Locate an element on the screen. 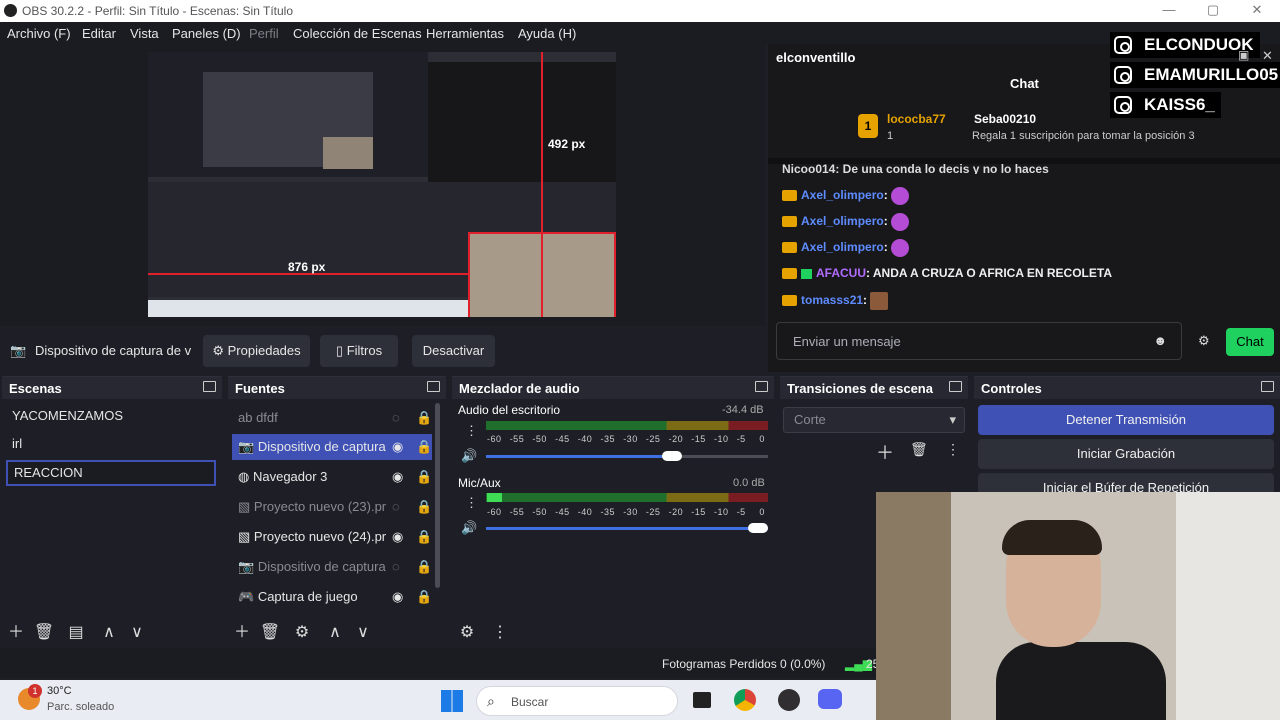 The image size is (1280, 720). start-recording-button: Iniciar Grabación is located at coordinates (1126, 454).